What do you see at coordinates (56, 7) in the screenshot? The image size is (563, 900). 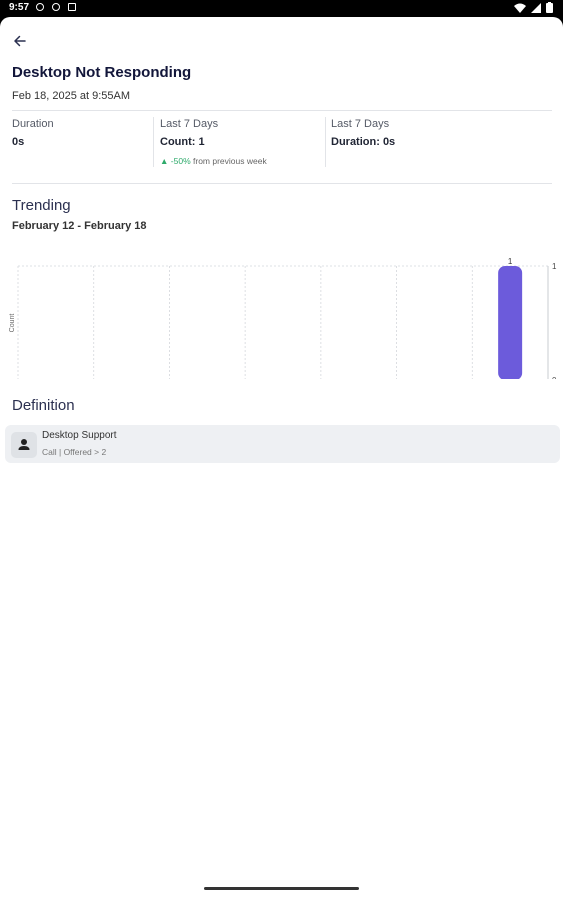 I see `shield-icon` at bounding box center [56, 7].